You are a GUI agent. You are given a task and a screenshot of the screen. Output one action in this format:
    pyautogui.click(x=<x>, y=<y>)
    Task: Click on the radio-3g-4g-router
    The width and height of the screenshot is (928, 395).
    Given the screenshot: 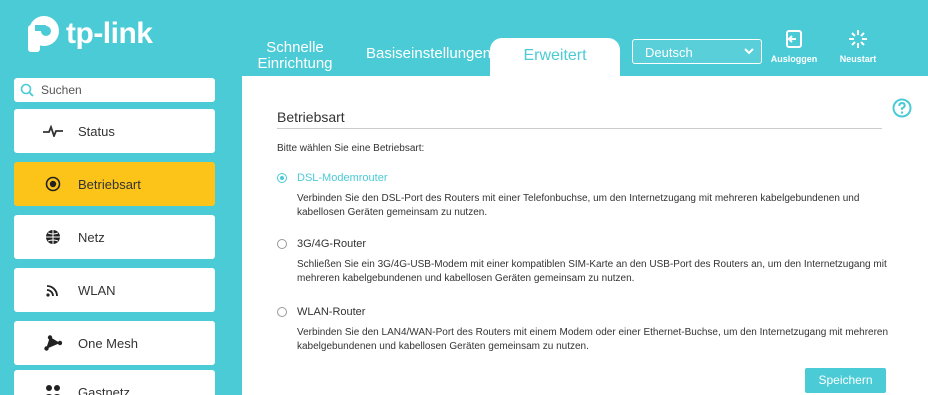 What is the action you would take?
    pyautogui.click(x=282, y=244)
    